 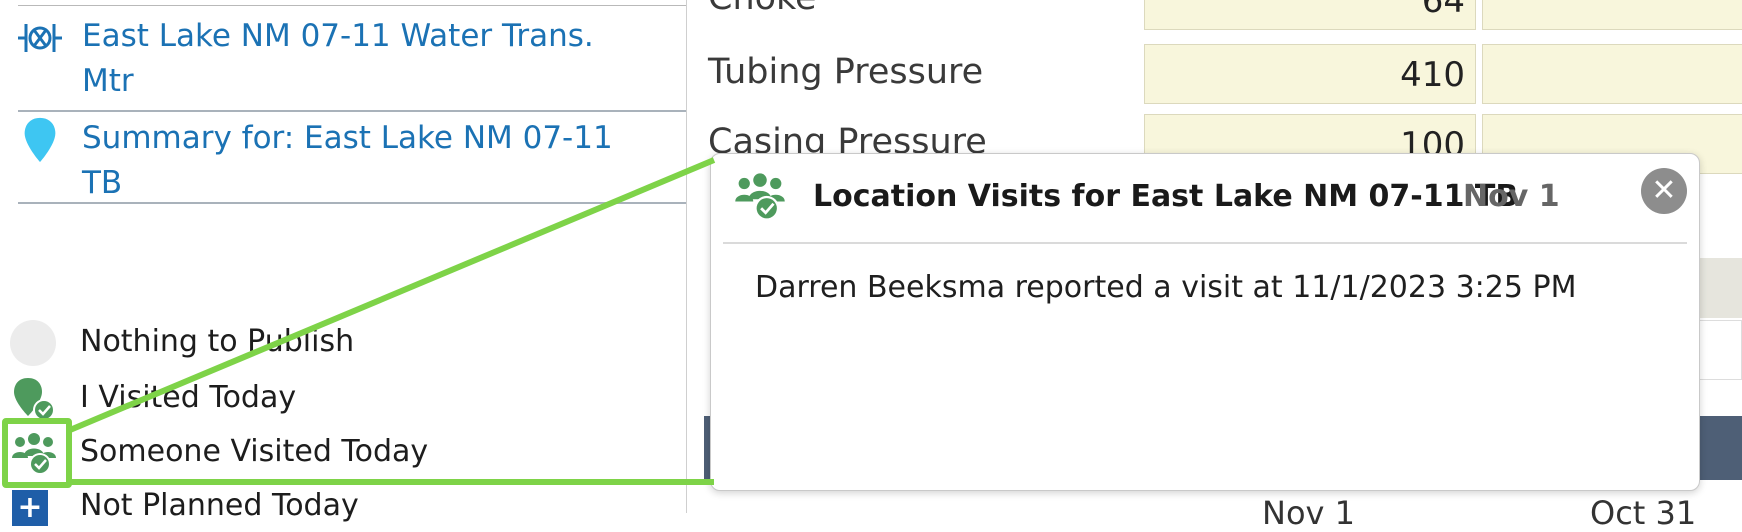 I want to click on legend-label: Not Planned Today, so click(x=219, y=505).